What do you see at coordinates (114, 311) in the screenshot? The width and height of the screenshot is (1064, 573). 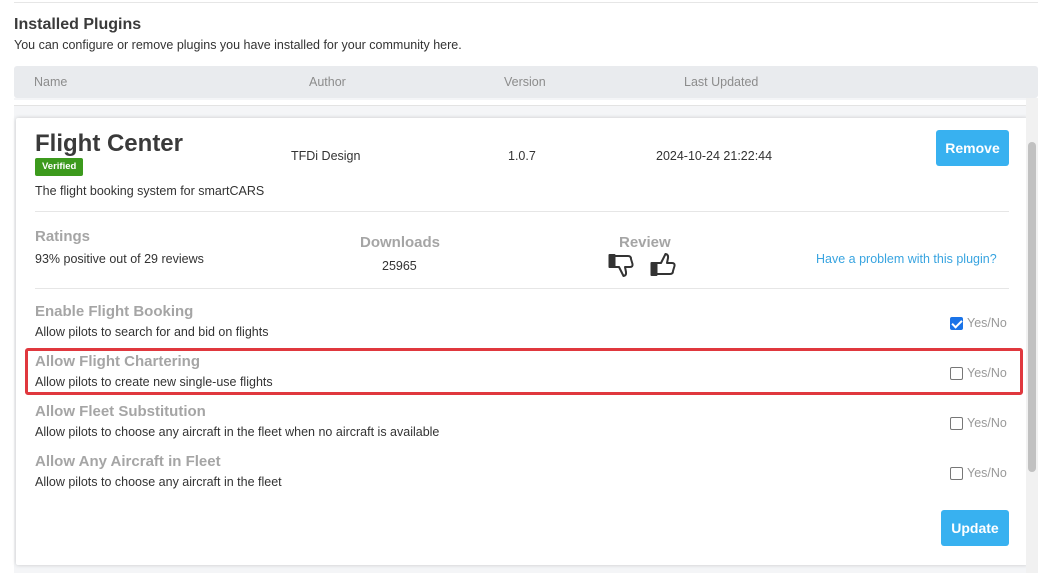 I see `setting-title: Enable Flight Booking` at bounding box center [114, 311].